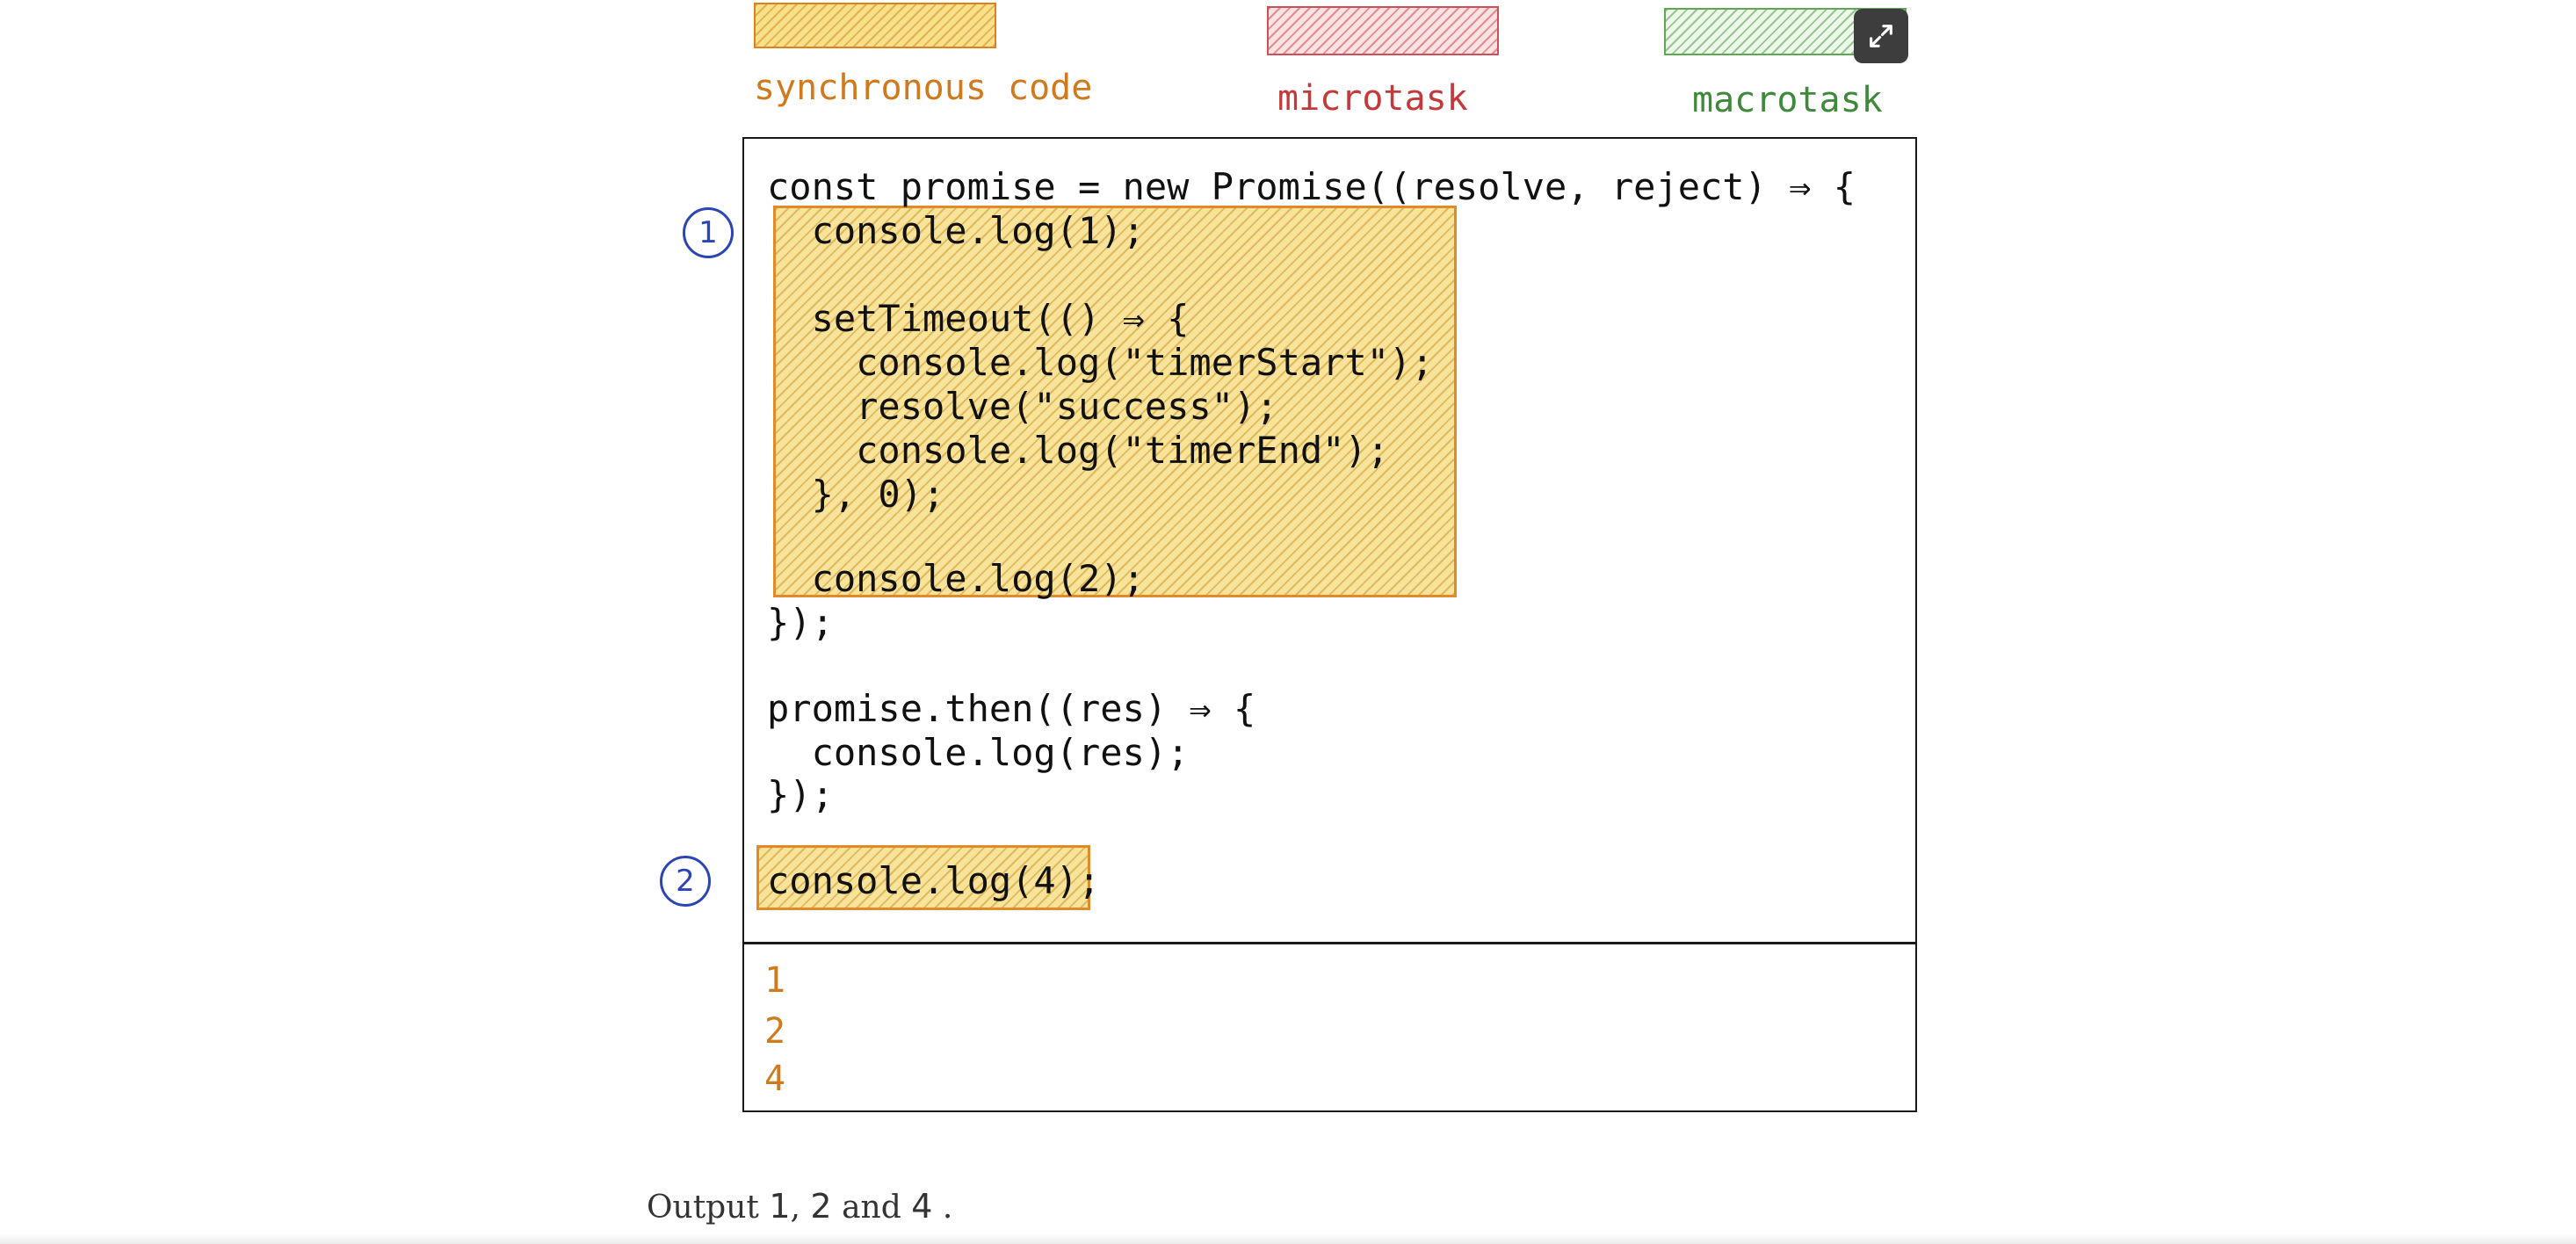  What do you see at coordinates (821, 1206) in the screenshot?
I see `caption-number-2: 2` at bounding box center [821, 1206].